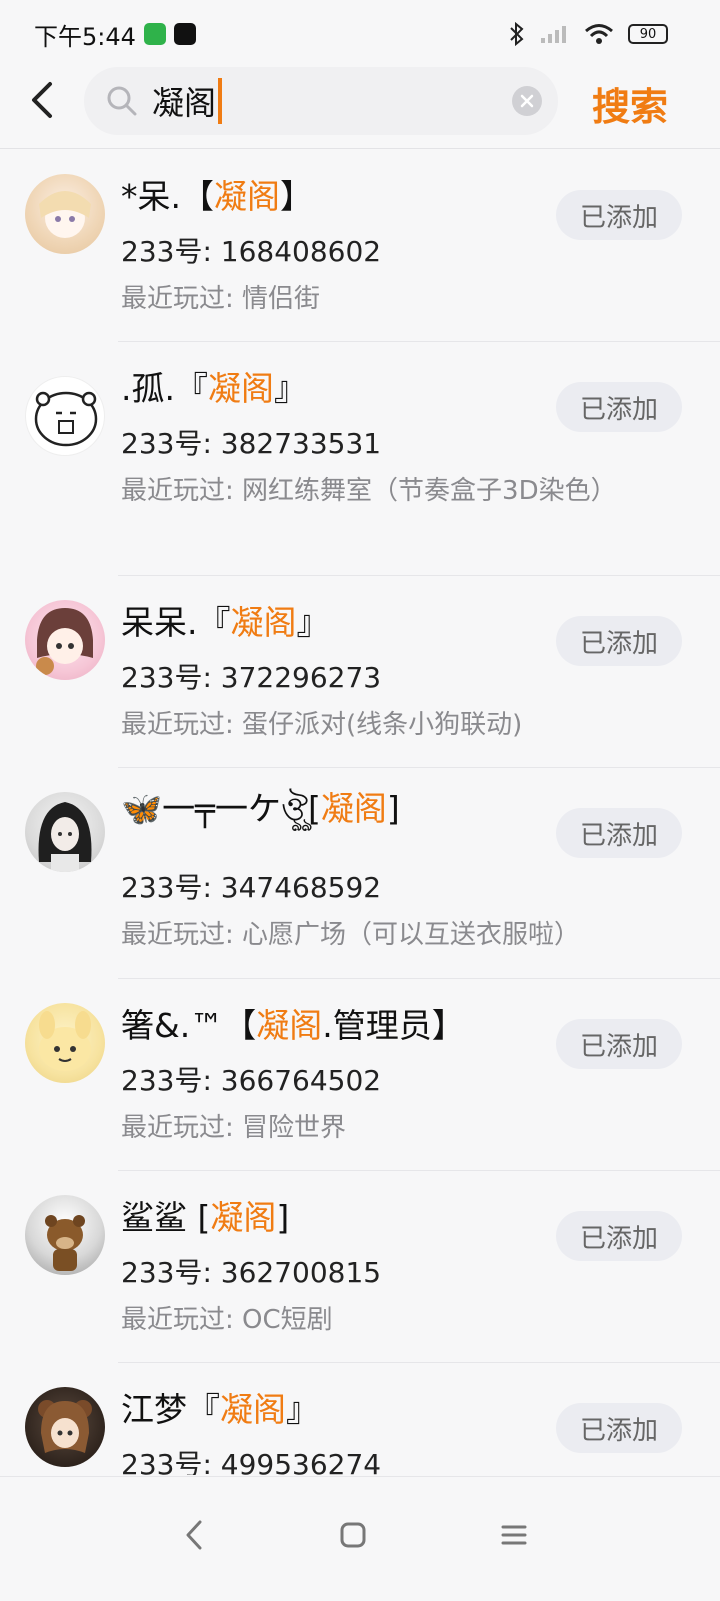 The height and width of the screenshot is (1601, 720). What do you see at coordinates (251, 251) in the screenshot?
I see `user-id: 233号: 168408602` at bounding box center [251, 251].